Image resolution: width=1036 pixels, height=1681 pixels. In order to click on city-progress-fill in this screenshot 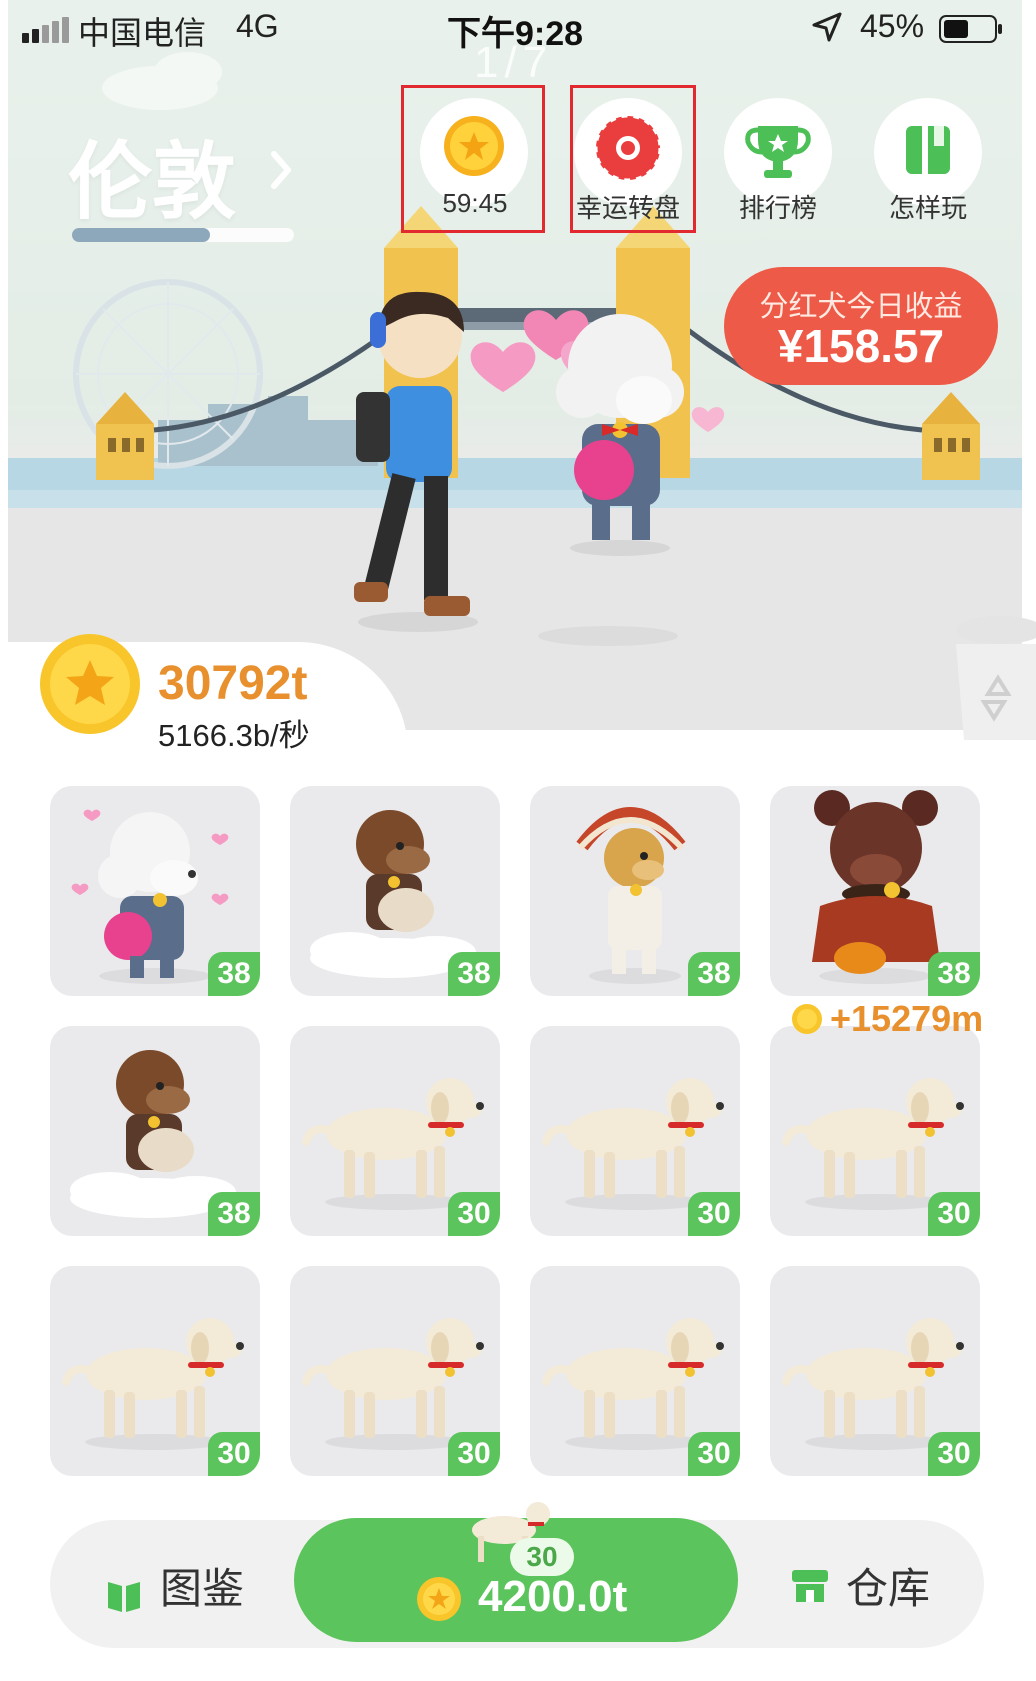, I will do `click(141, 235)`.